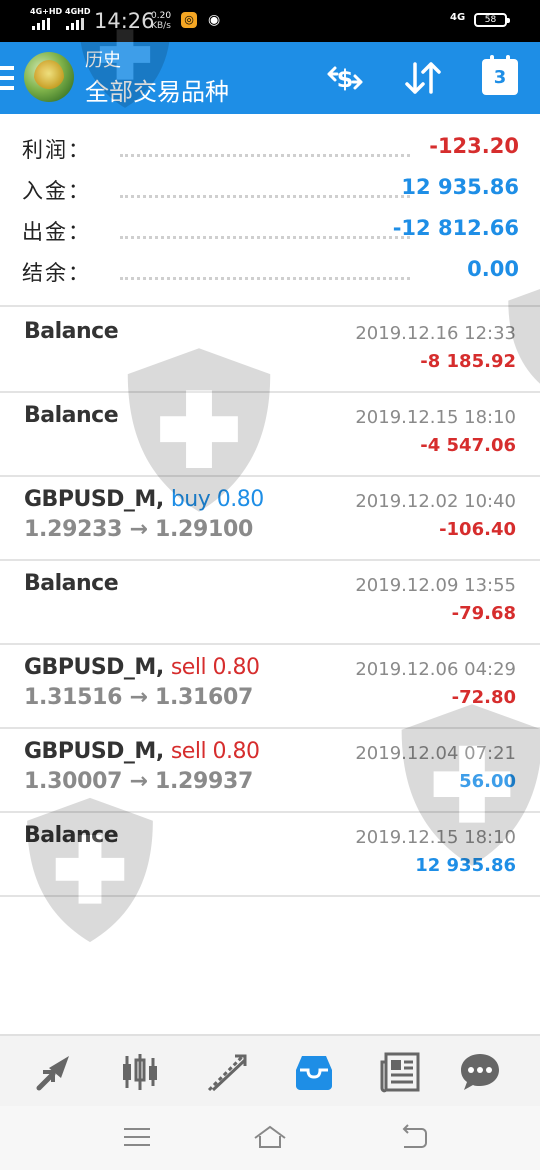  What do you see at coordinates (227, 1072) in the screenshot?
I see `trade-icon` at bounding box center [227, 1072].